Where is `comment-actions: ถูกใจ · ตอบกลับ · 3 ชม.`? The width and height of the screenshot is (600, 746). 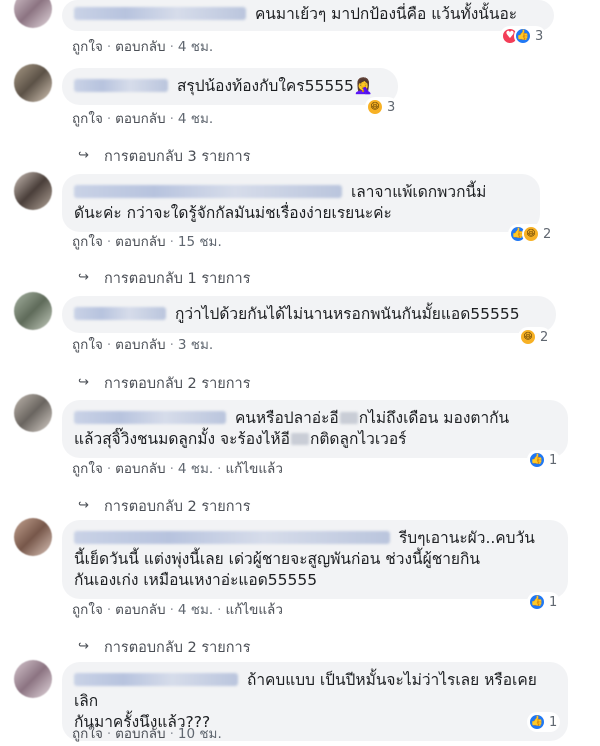 comment-actions: ถูกใจ · ตอบกลับ · 3 ชม. is located at coordinates (143, 345).